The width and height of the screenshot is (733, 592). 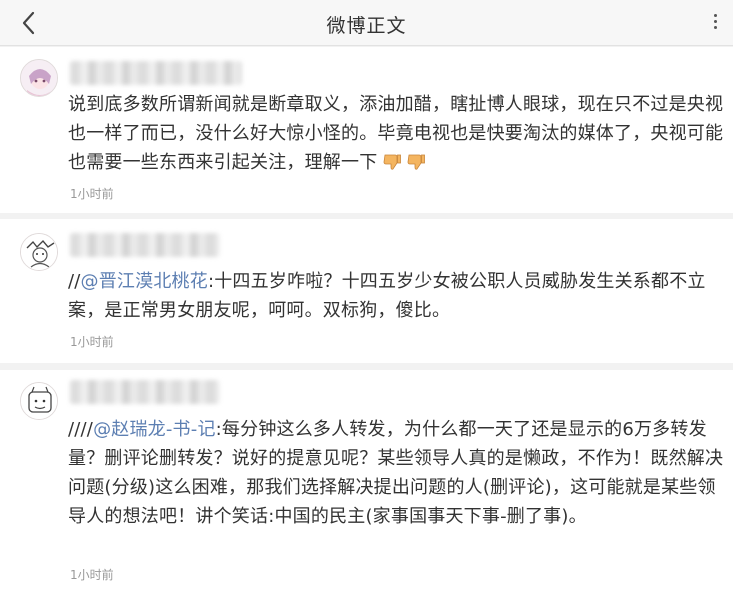 I want to click on user-mention-link: @赵瑞龙-书-记, so click(x=154, y=429).